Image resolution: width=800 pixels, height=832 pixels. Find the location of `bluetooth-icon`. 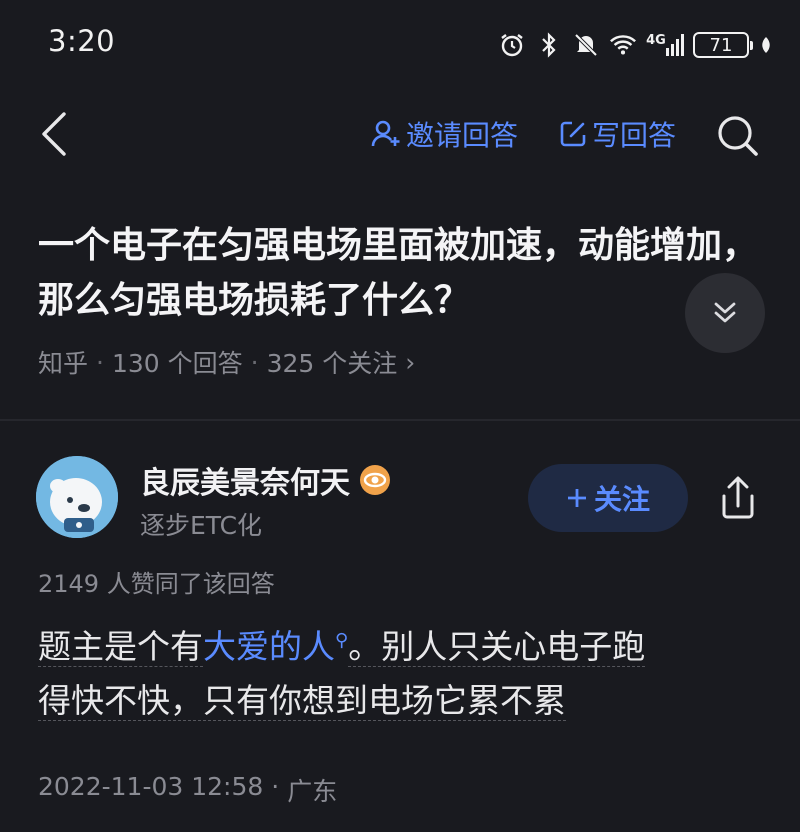

bluetooth-icon is located at coordinates (549, 45).